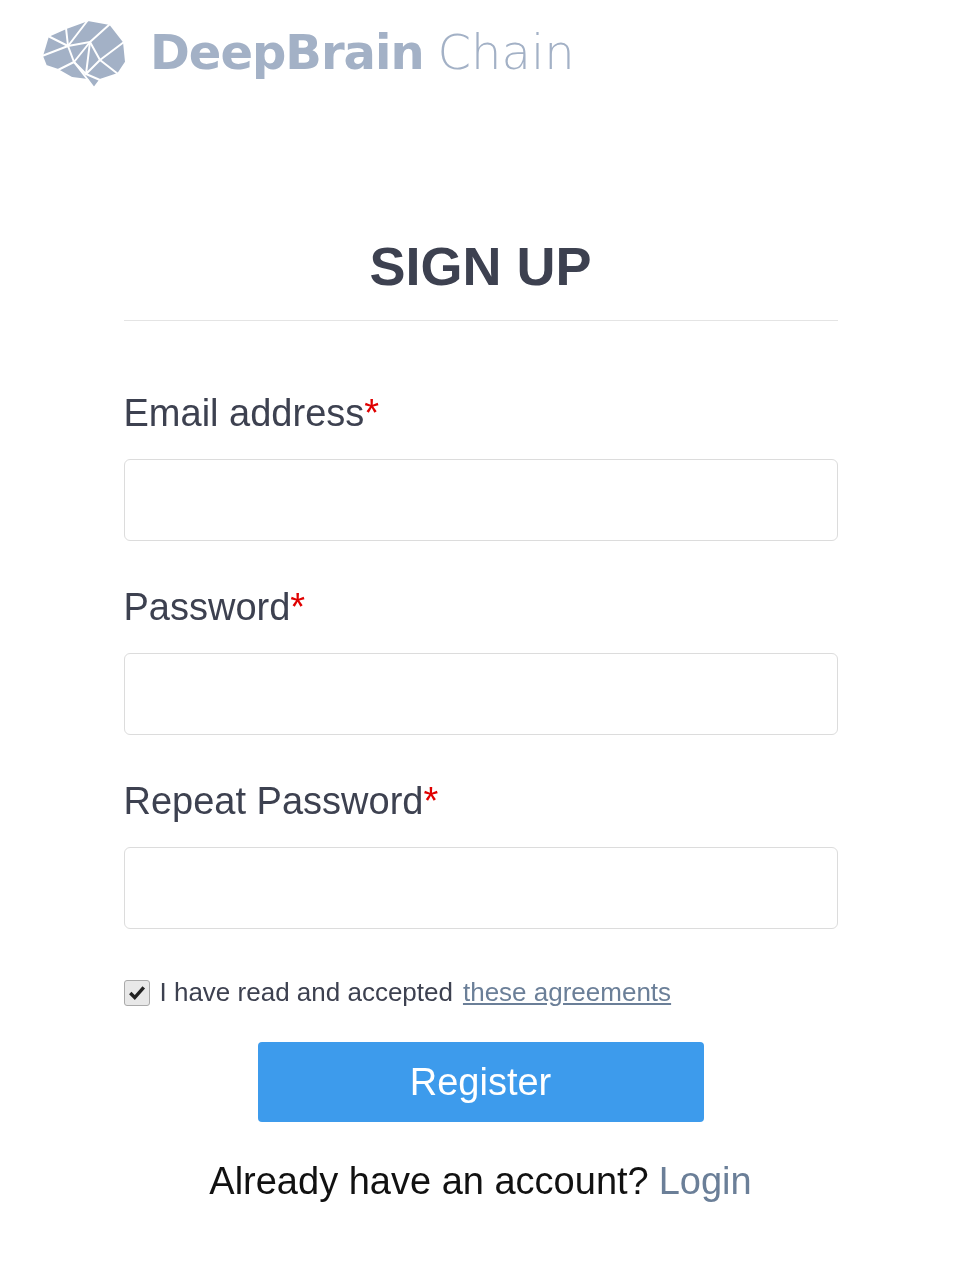 Image resolution: width=961 pixels, height=1280 pixels. Describe the element at coordinates (287, 52) in the screenshot. I see `logo-wordmark: DeepBrain` at that location.